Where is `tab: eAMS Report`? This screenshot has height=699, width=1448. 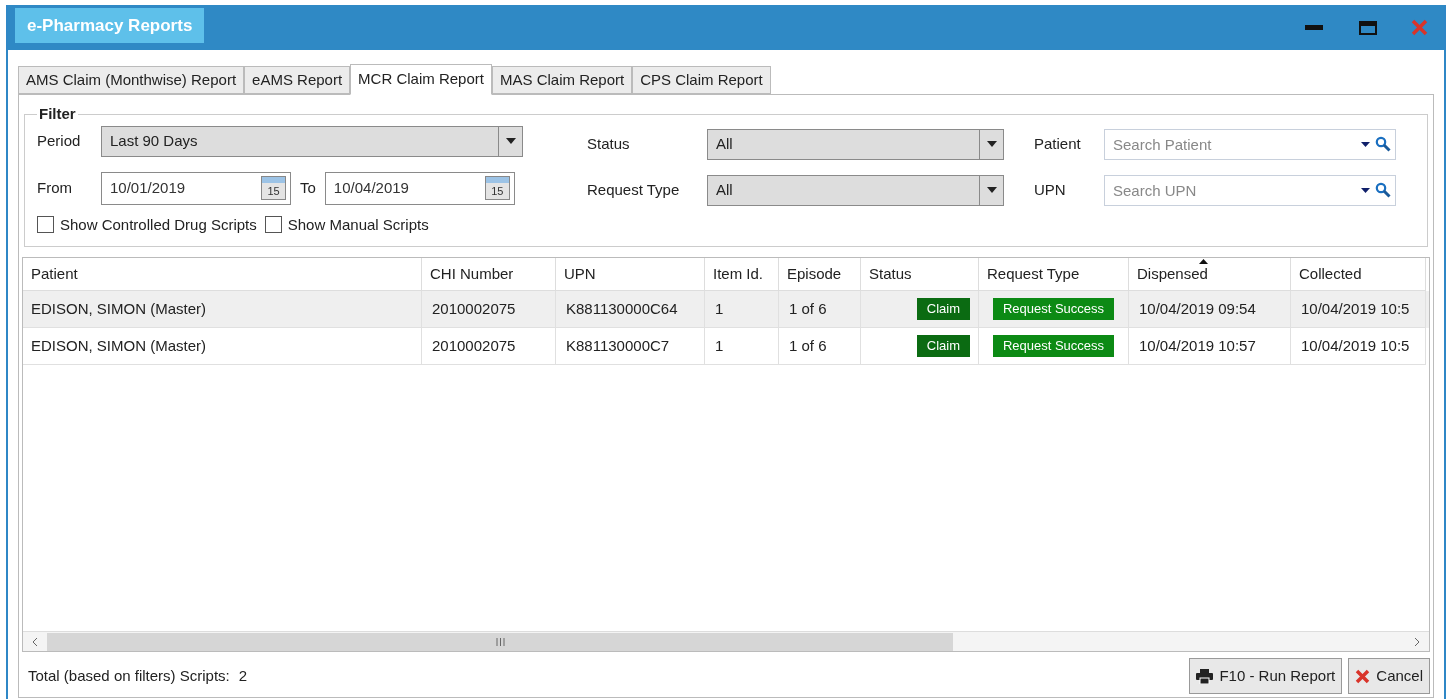 tab: eAMS Report is located at coordinates (297, 80).